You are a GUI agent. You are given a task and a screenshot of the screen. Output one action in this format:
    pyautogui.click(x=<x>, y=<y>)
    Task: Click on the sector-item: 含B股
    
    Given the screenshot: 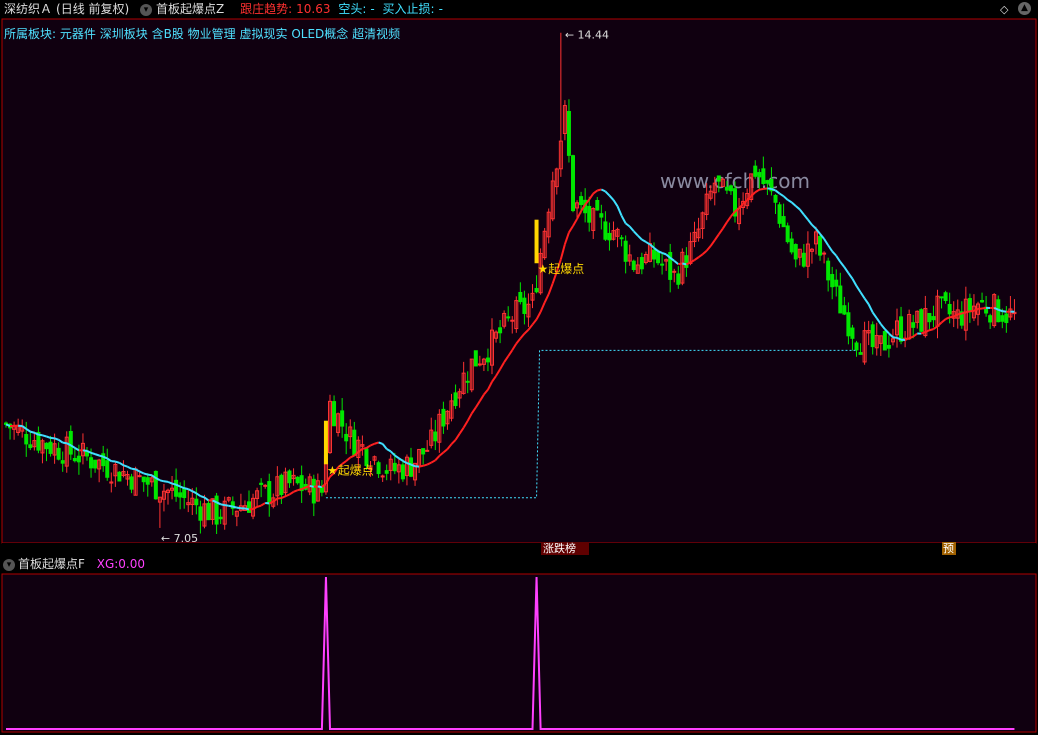 What is the action you would take?
    pyautogui.click(x=168, y=34)
    